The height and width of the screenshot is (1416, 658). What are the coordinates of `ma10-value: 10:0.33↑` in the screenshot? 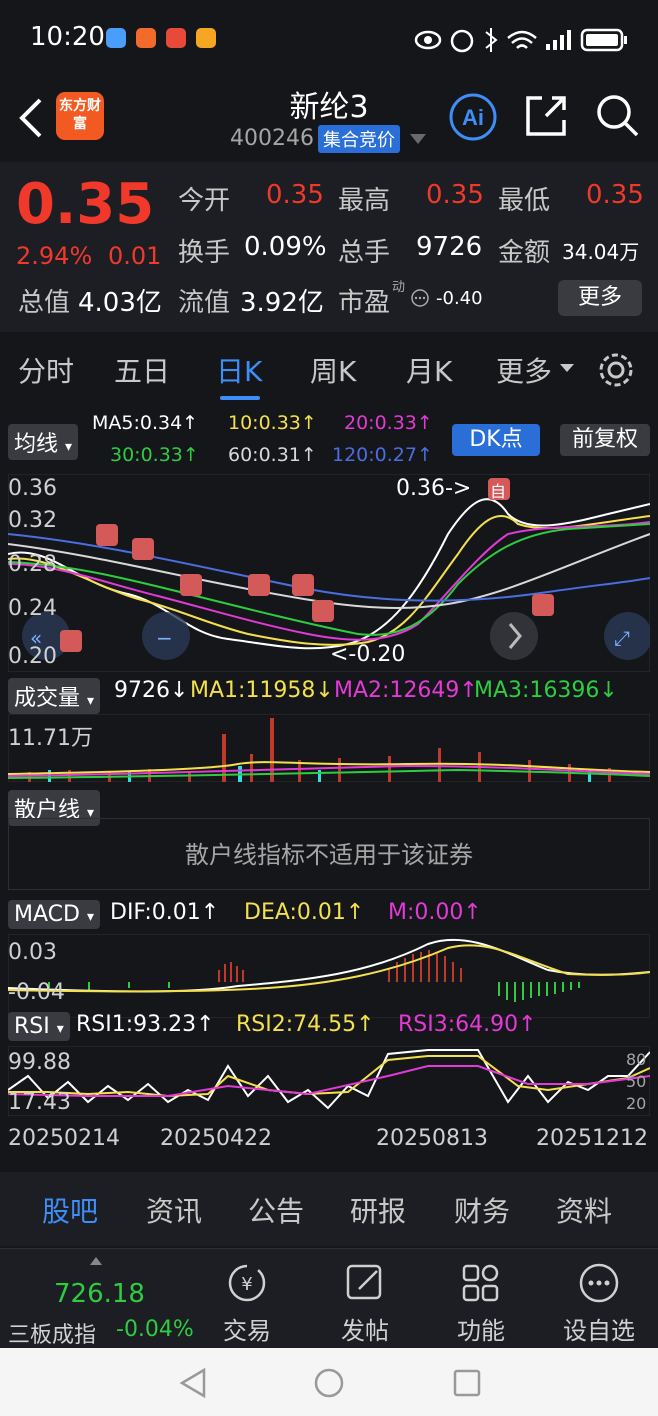 It's located at (272, 423).